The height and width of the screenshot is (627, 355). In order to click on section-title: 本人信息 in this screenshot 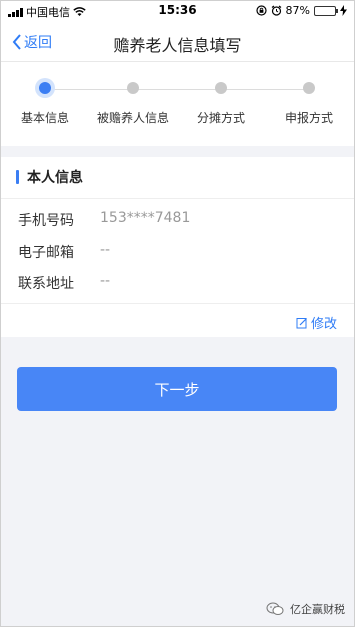, I will do `click(49, 177)`.